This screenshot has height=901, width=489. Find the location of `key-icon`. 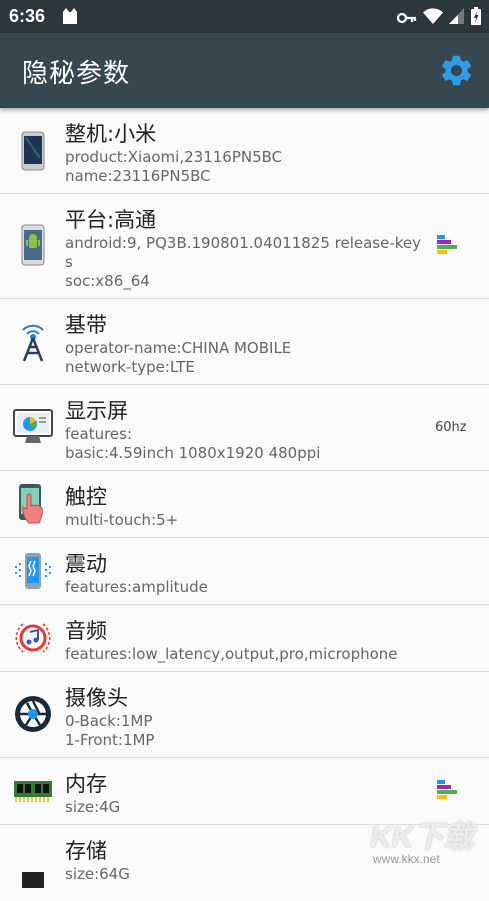

key-icon is located at coordinates (406, 18).